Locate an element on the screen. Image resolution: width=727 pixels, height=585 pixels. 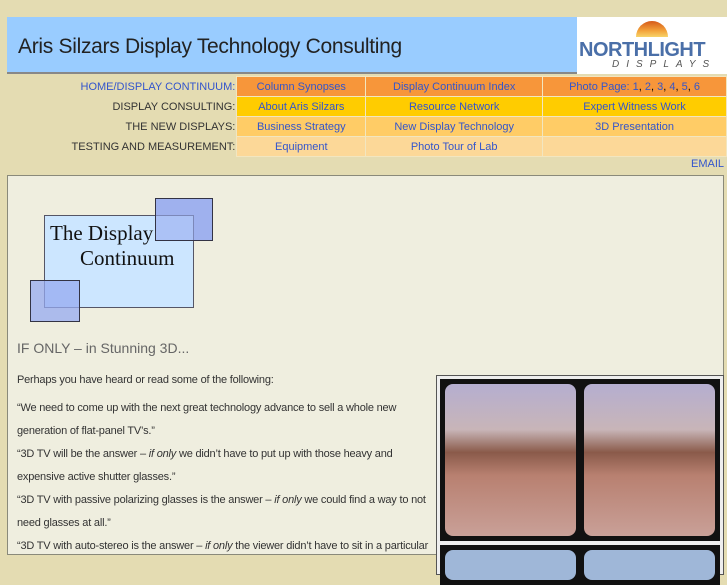
email-link: EMAIL is located at coordinates (707, 164).